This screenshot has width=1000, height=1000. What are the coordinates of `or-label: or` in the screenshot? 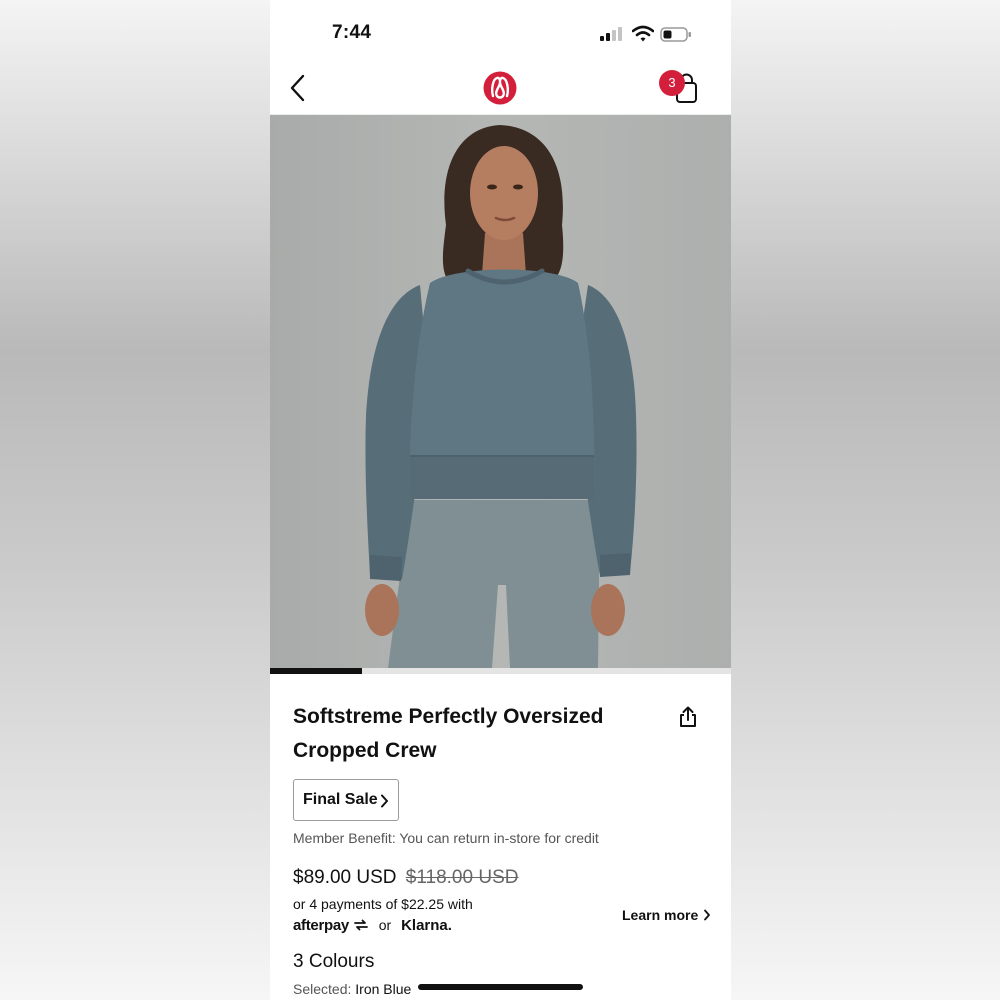 It's located at (385, 925).